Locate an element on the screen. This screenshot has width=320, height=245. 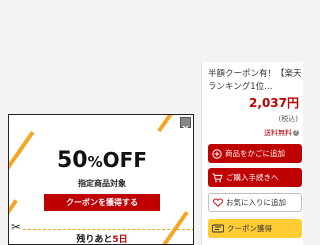
remaining-days: 残りあと5日 is located at coordinates (101, 238).